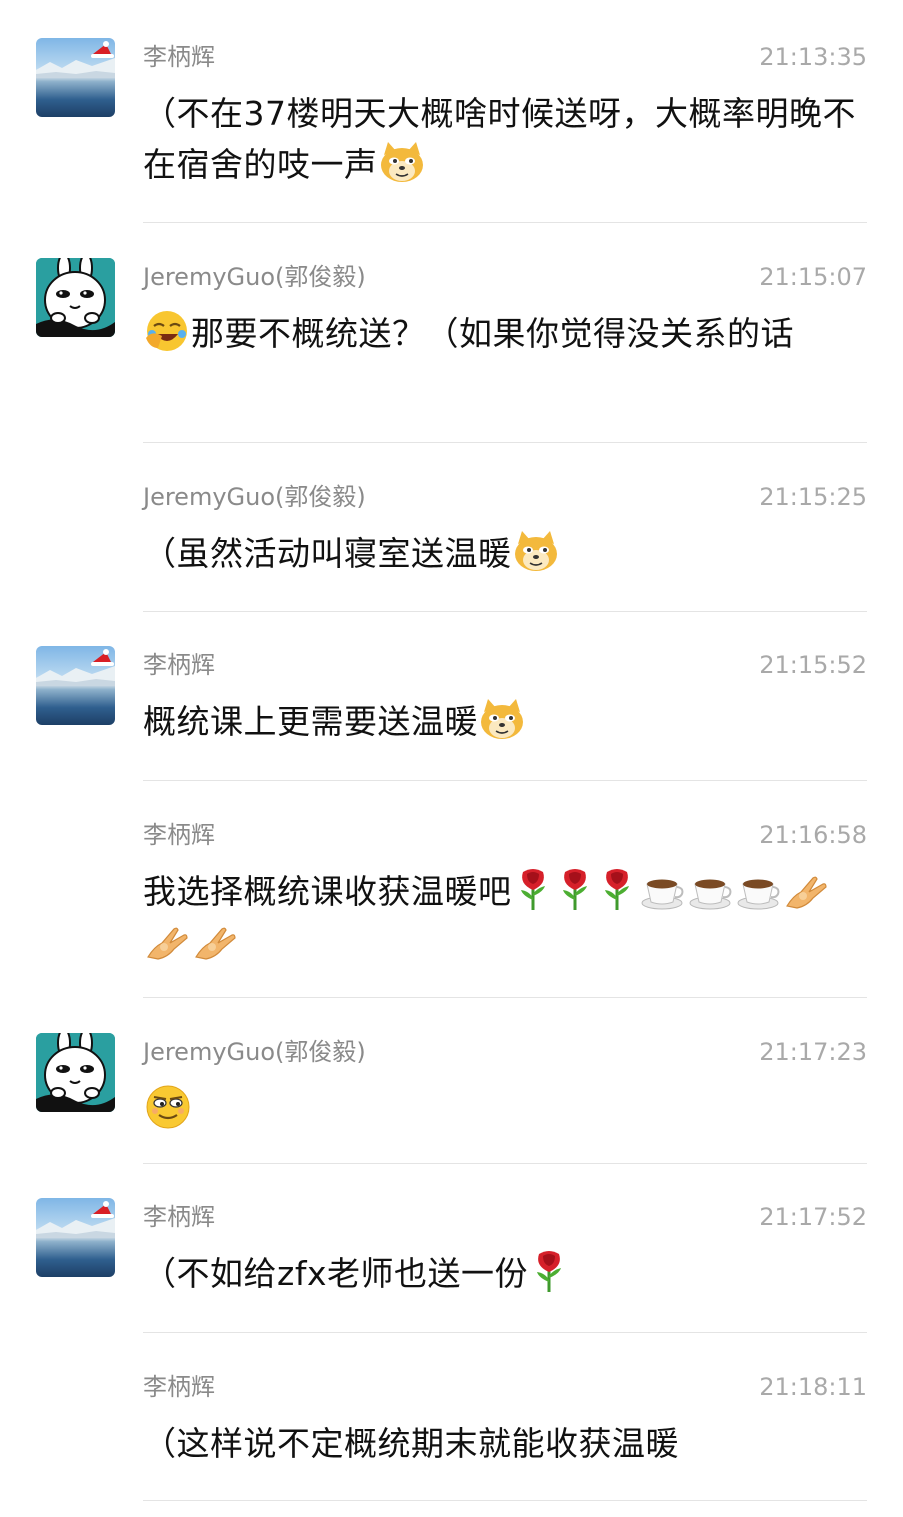 This screenshot has height=1517, width=903. What do you see at coordinates (813, 277) in the screenshot?
I see `message-timestamp: 21:15:07` at bounding box center [813, 277].